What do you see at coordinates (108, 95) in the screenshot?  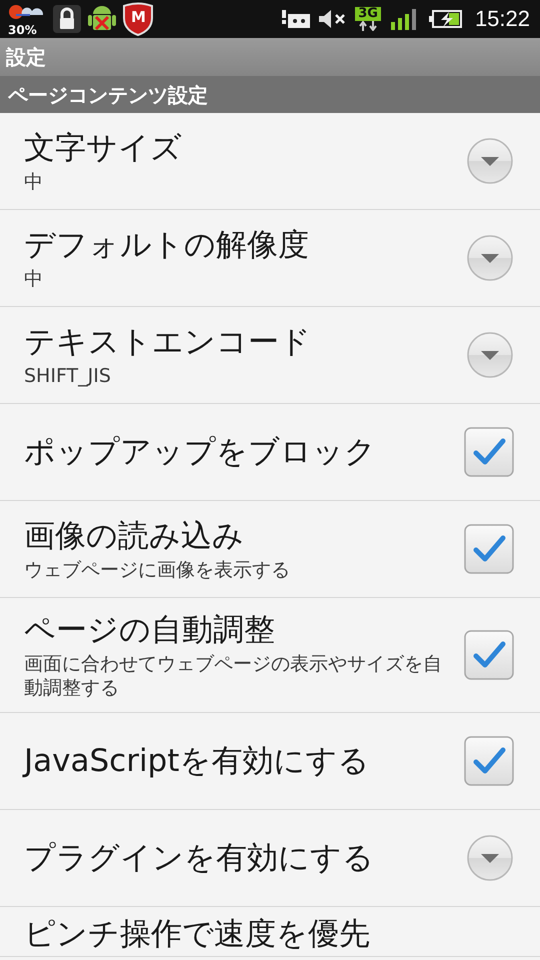 I see `section-title: ページコンテンツ設定` at bounding box center [108, 95].